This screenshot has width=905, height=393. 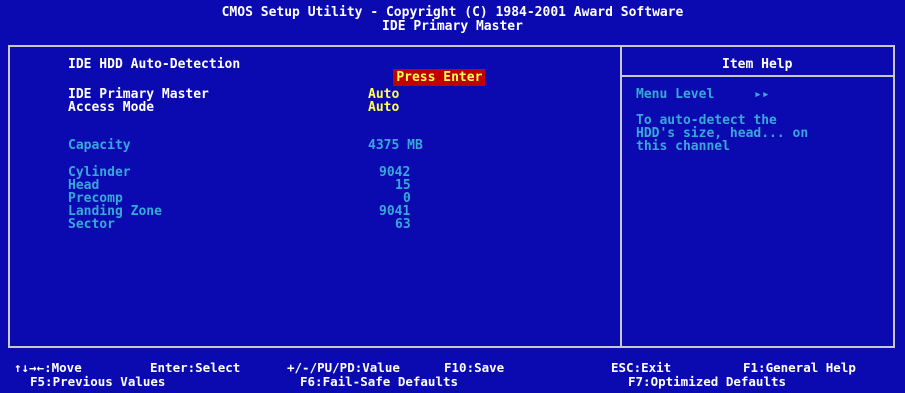 What do you see at coordinates (757, 64) in the screenshot?
I see `item-help-title: Item Help` at bounding box center [757, 64].